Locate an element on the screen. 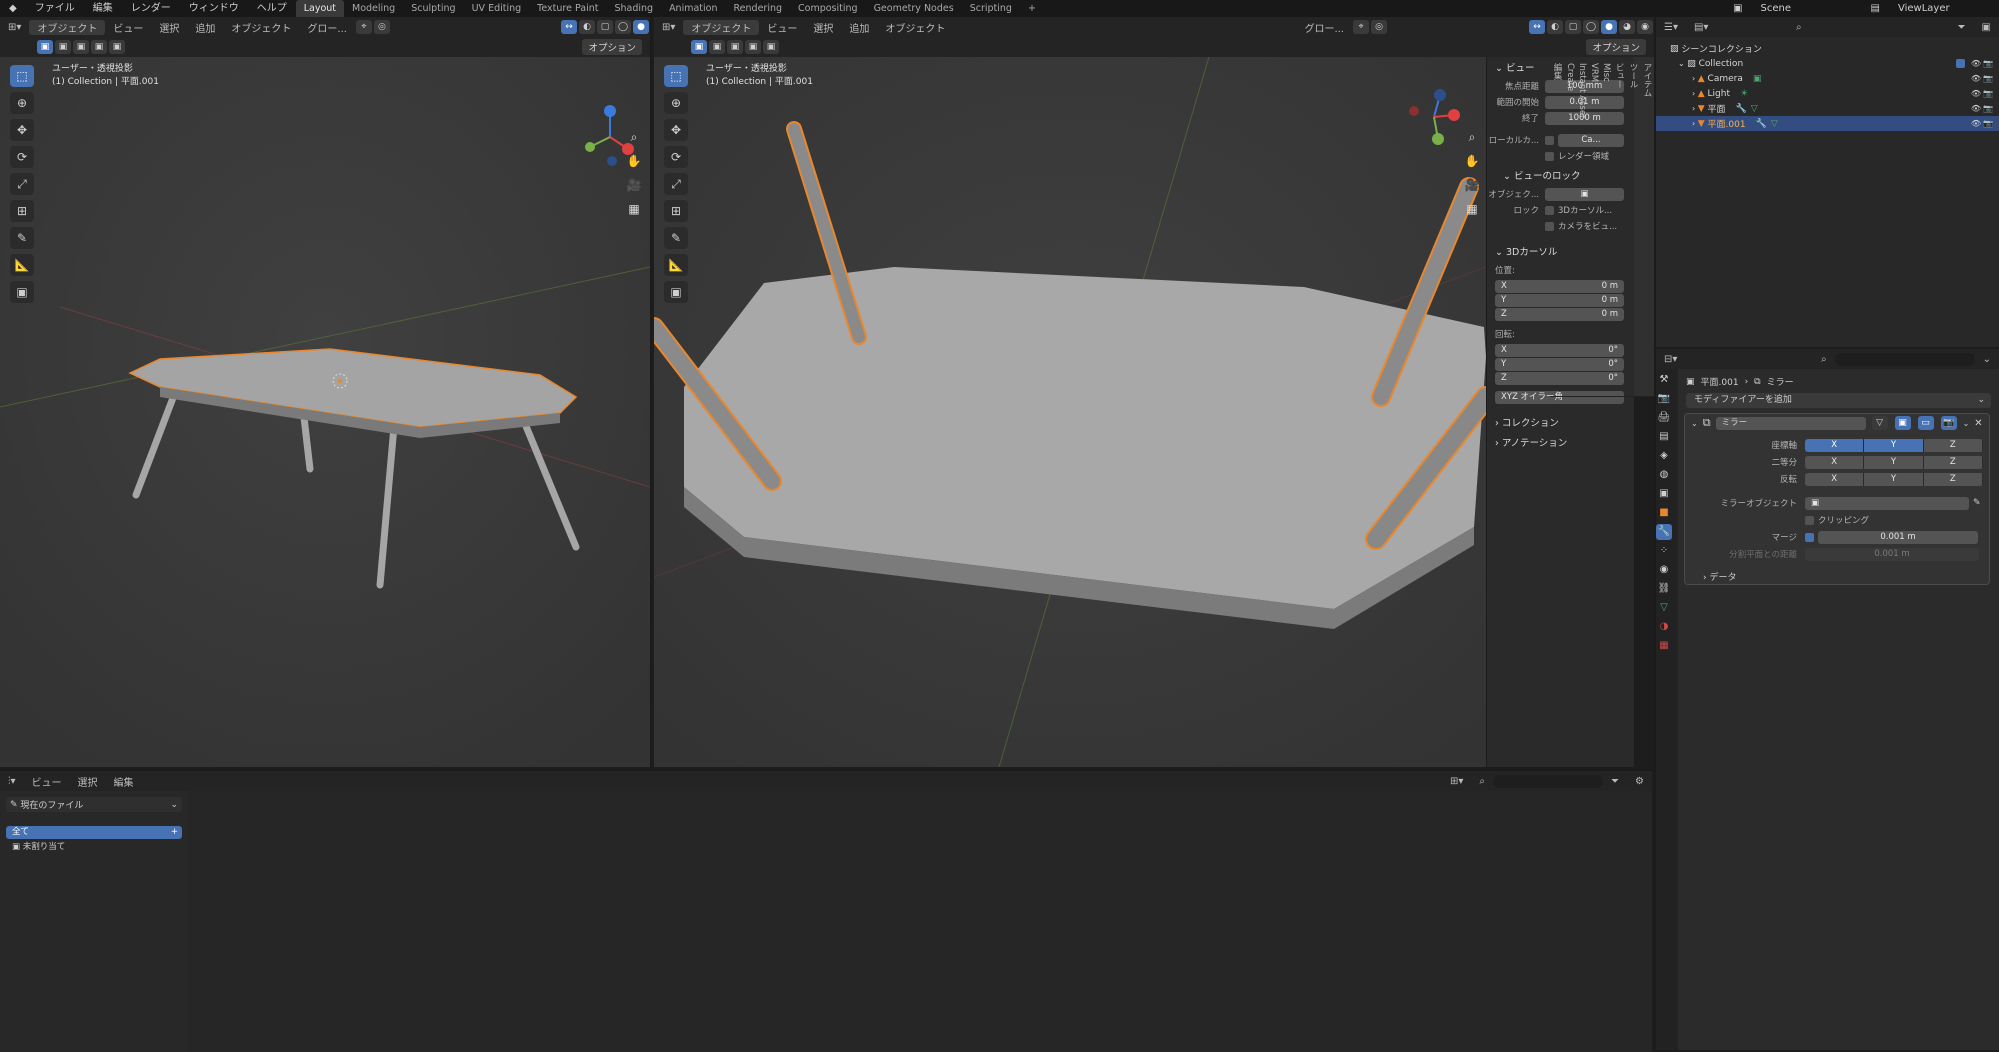  tab-shading: Shading is located at coordinates (633, 8).